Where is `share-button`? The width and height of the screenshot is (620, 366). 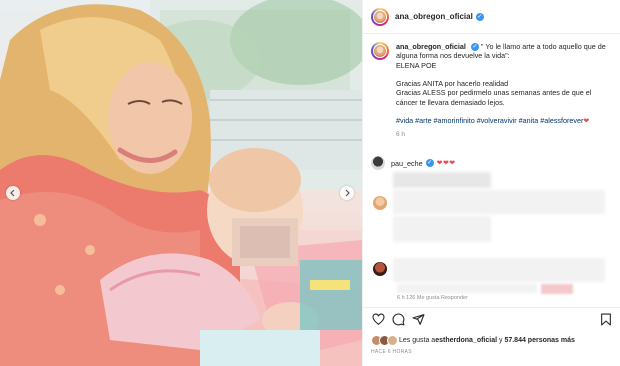 share-button is located at coordinates (418, 320).